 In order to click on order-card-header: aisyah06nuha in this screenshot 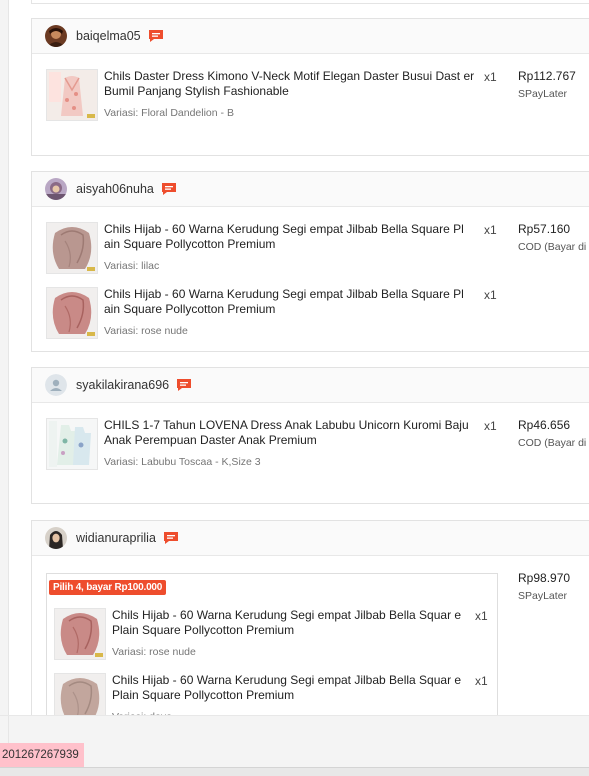, I will do `click(310, 189)`.